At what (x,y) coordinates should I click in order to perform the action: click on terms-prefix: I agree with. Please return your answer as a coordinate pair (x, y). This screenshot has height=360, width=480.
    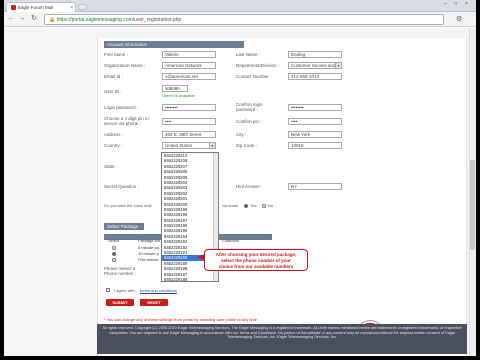
    Looking at the image, I should click on (124, 290).